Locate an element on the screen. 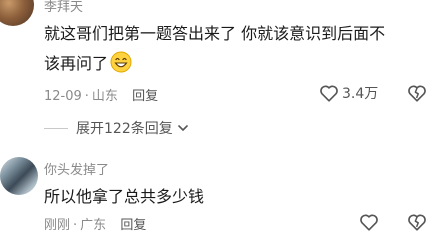 The width and height of the screenshot is (436, 245). like-button is located at coordinates (369, 222).